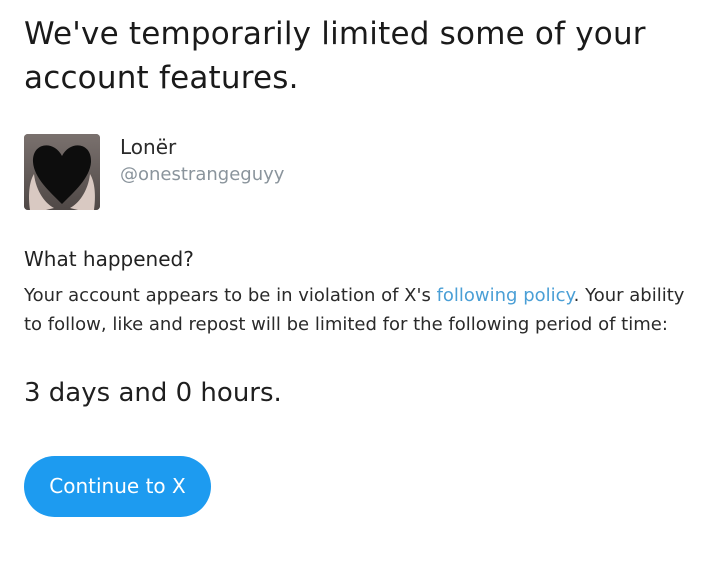  What do you see at coordinates (109, 259) in the screenshot?
I see `what-happened-heading: What happened?` at bounding box center [109, 259].